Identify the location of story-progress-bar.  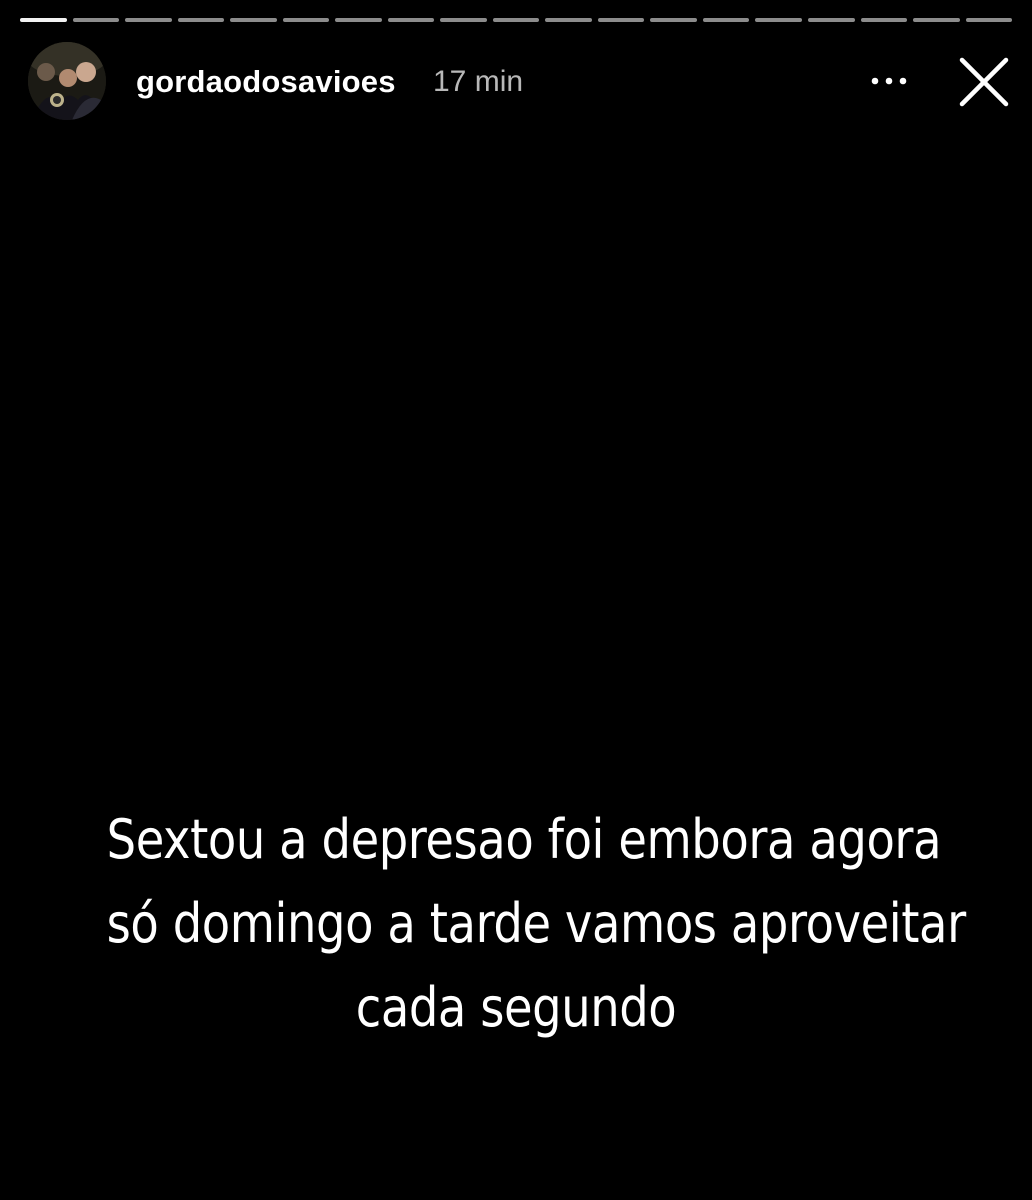
(516, 20).